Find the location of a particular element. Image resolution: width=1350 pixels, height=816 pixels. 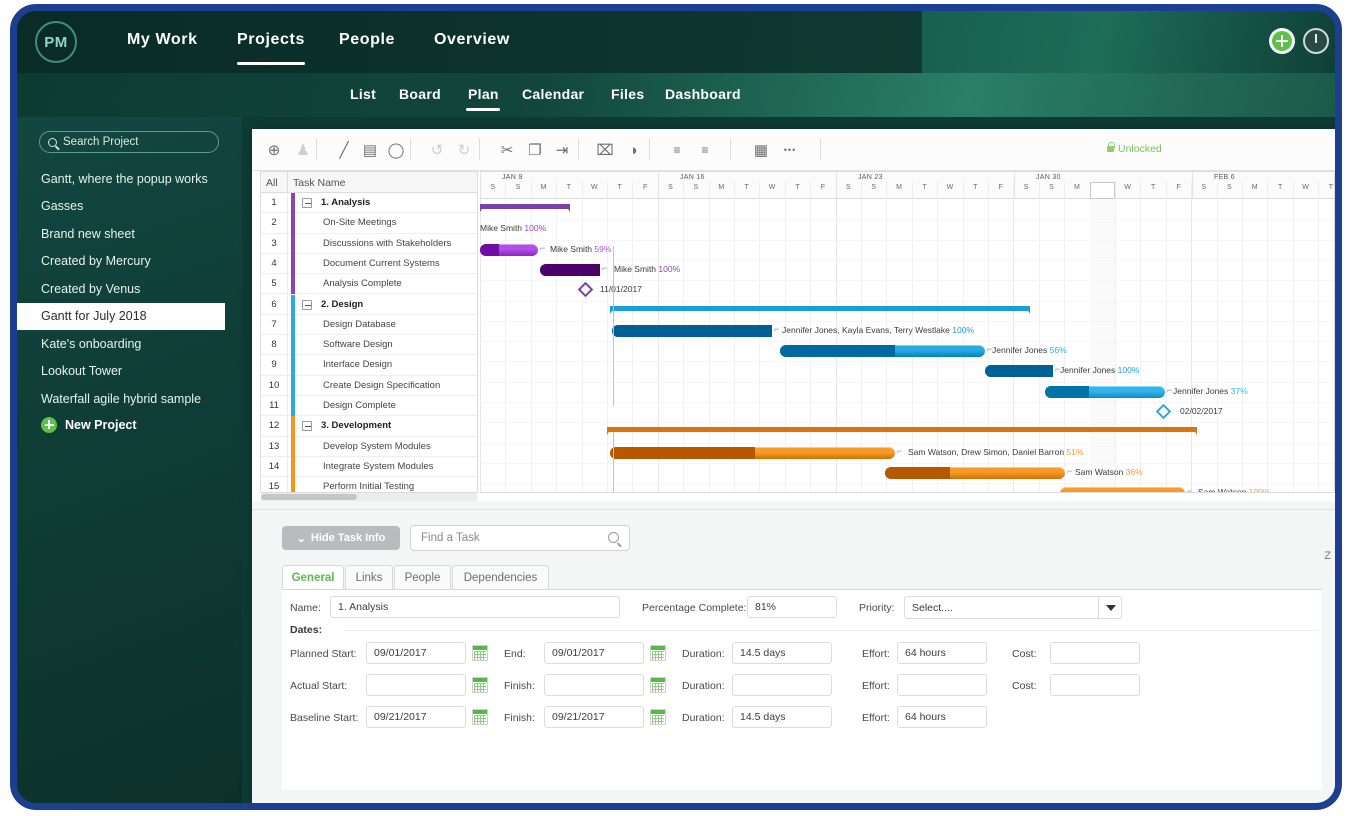

redo-icon: ↻ is located at coordinates (464, 150).